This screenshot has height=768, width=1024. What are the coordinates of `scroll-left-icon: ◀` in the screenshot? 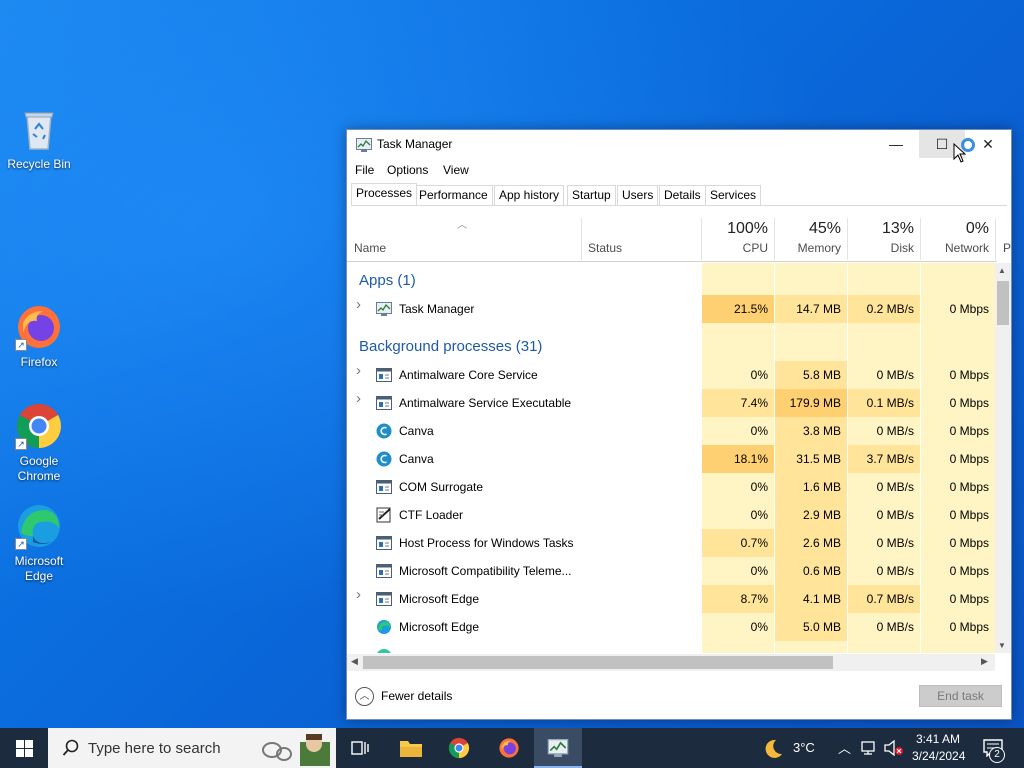 It's located at (354, 661).